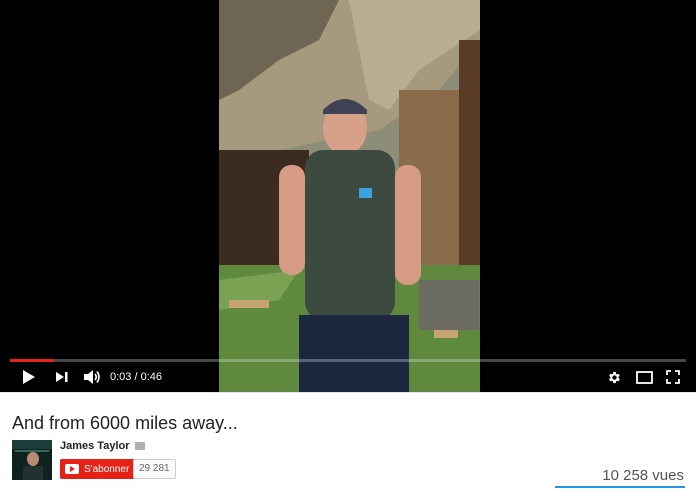  I want to click on theater-mode-icon, so click(644, 377).